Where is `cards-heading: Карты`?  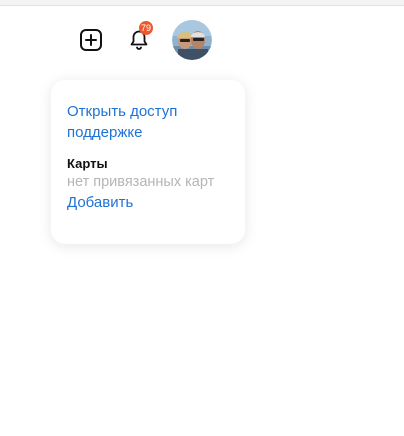
cards-heading: Карты is located at coordinates (87, 163).